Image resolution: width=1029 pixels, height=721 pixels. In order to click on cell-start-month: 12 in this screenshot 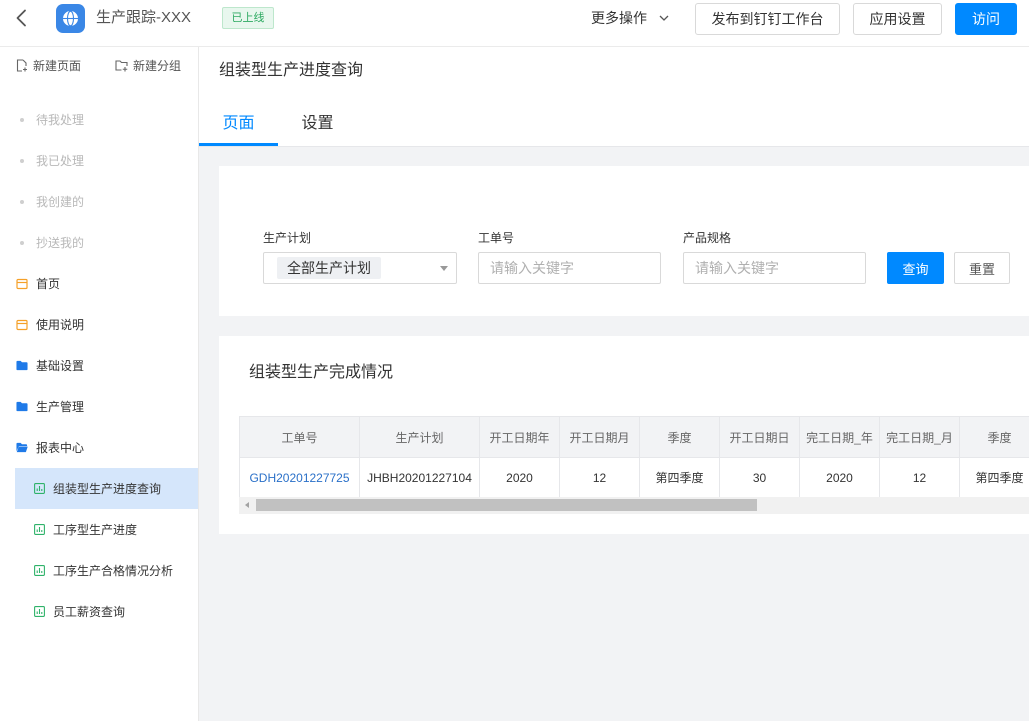, I will do `click(599, 477)`.